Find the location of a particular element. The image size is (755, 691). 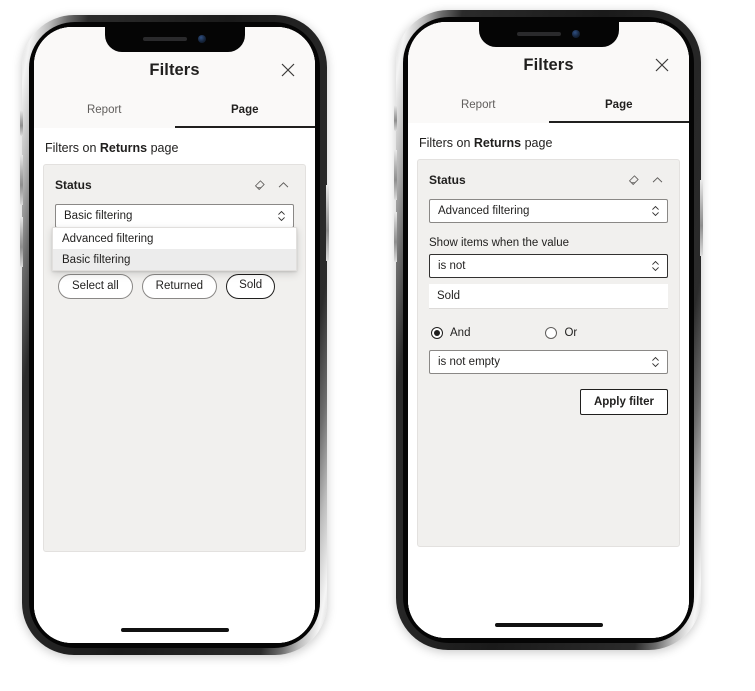

pill-returned: Returned is located at coordinates (179, 287).